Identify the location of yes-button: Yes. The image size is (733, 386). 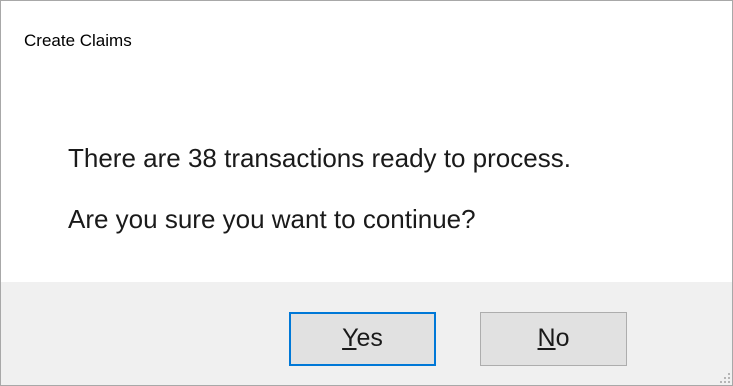
(362, 339).